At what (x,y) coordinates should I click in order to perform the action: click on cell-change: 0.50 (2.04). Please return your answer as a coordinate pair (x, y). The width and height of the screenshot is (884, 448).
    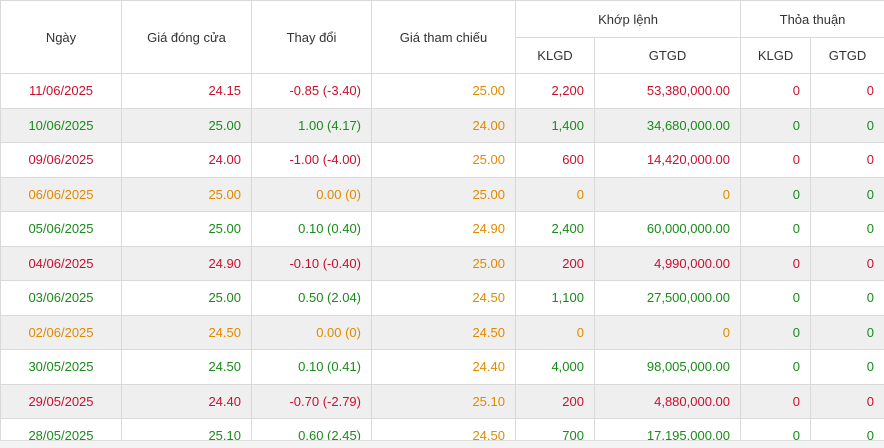
    Looking at the image, I should click on (311, 298).